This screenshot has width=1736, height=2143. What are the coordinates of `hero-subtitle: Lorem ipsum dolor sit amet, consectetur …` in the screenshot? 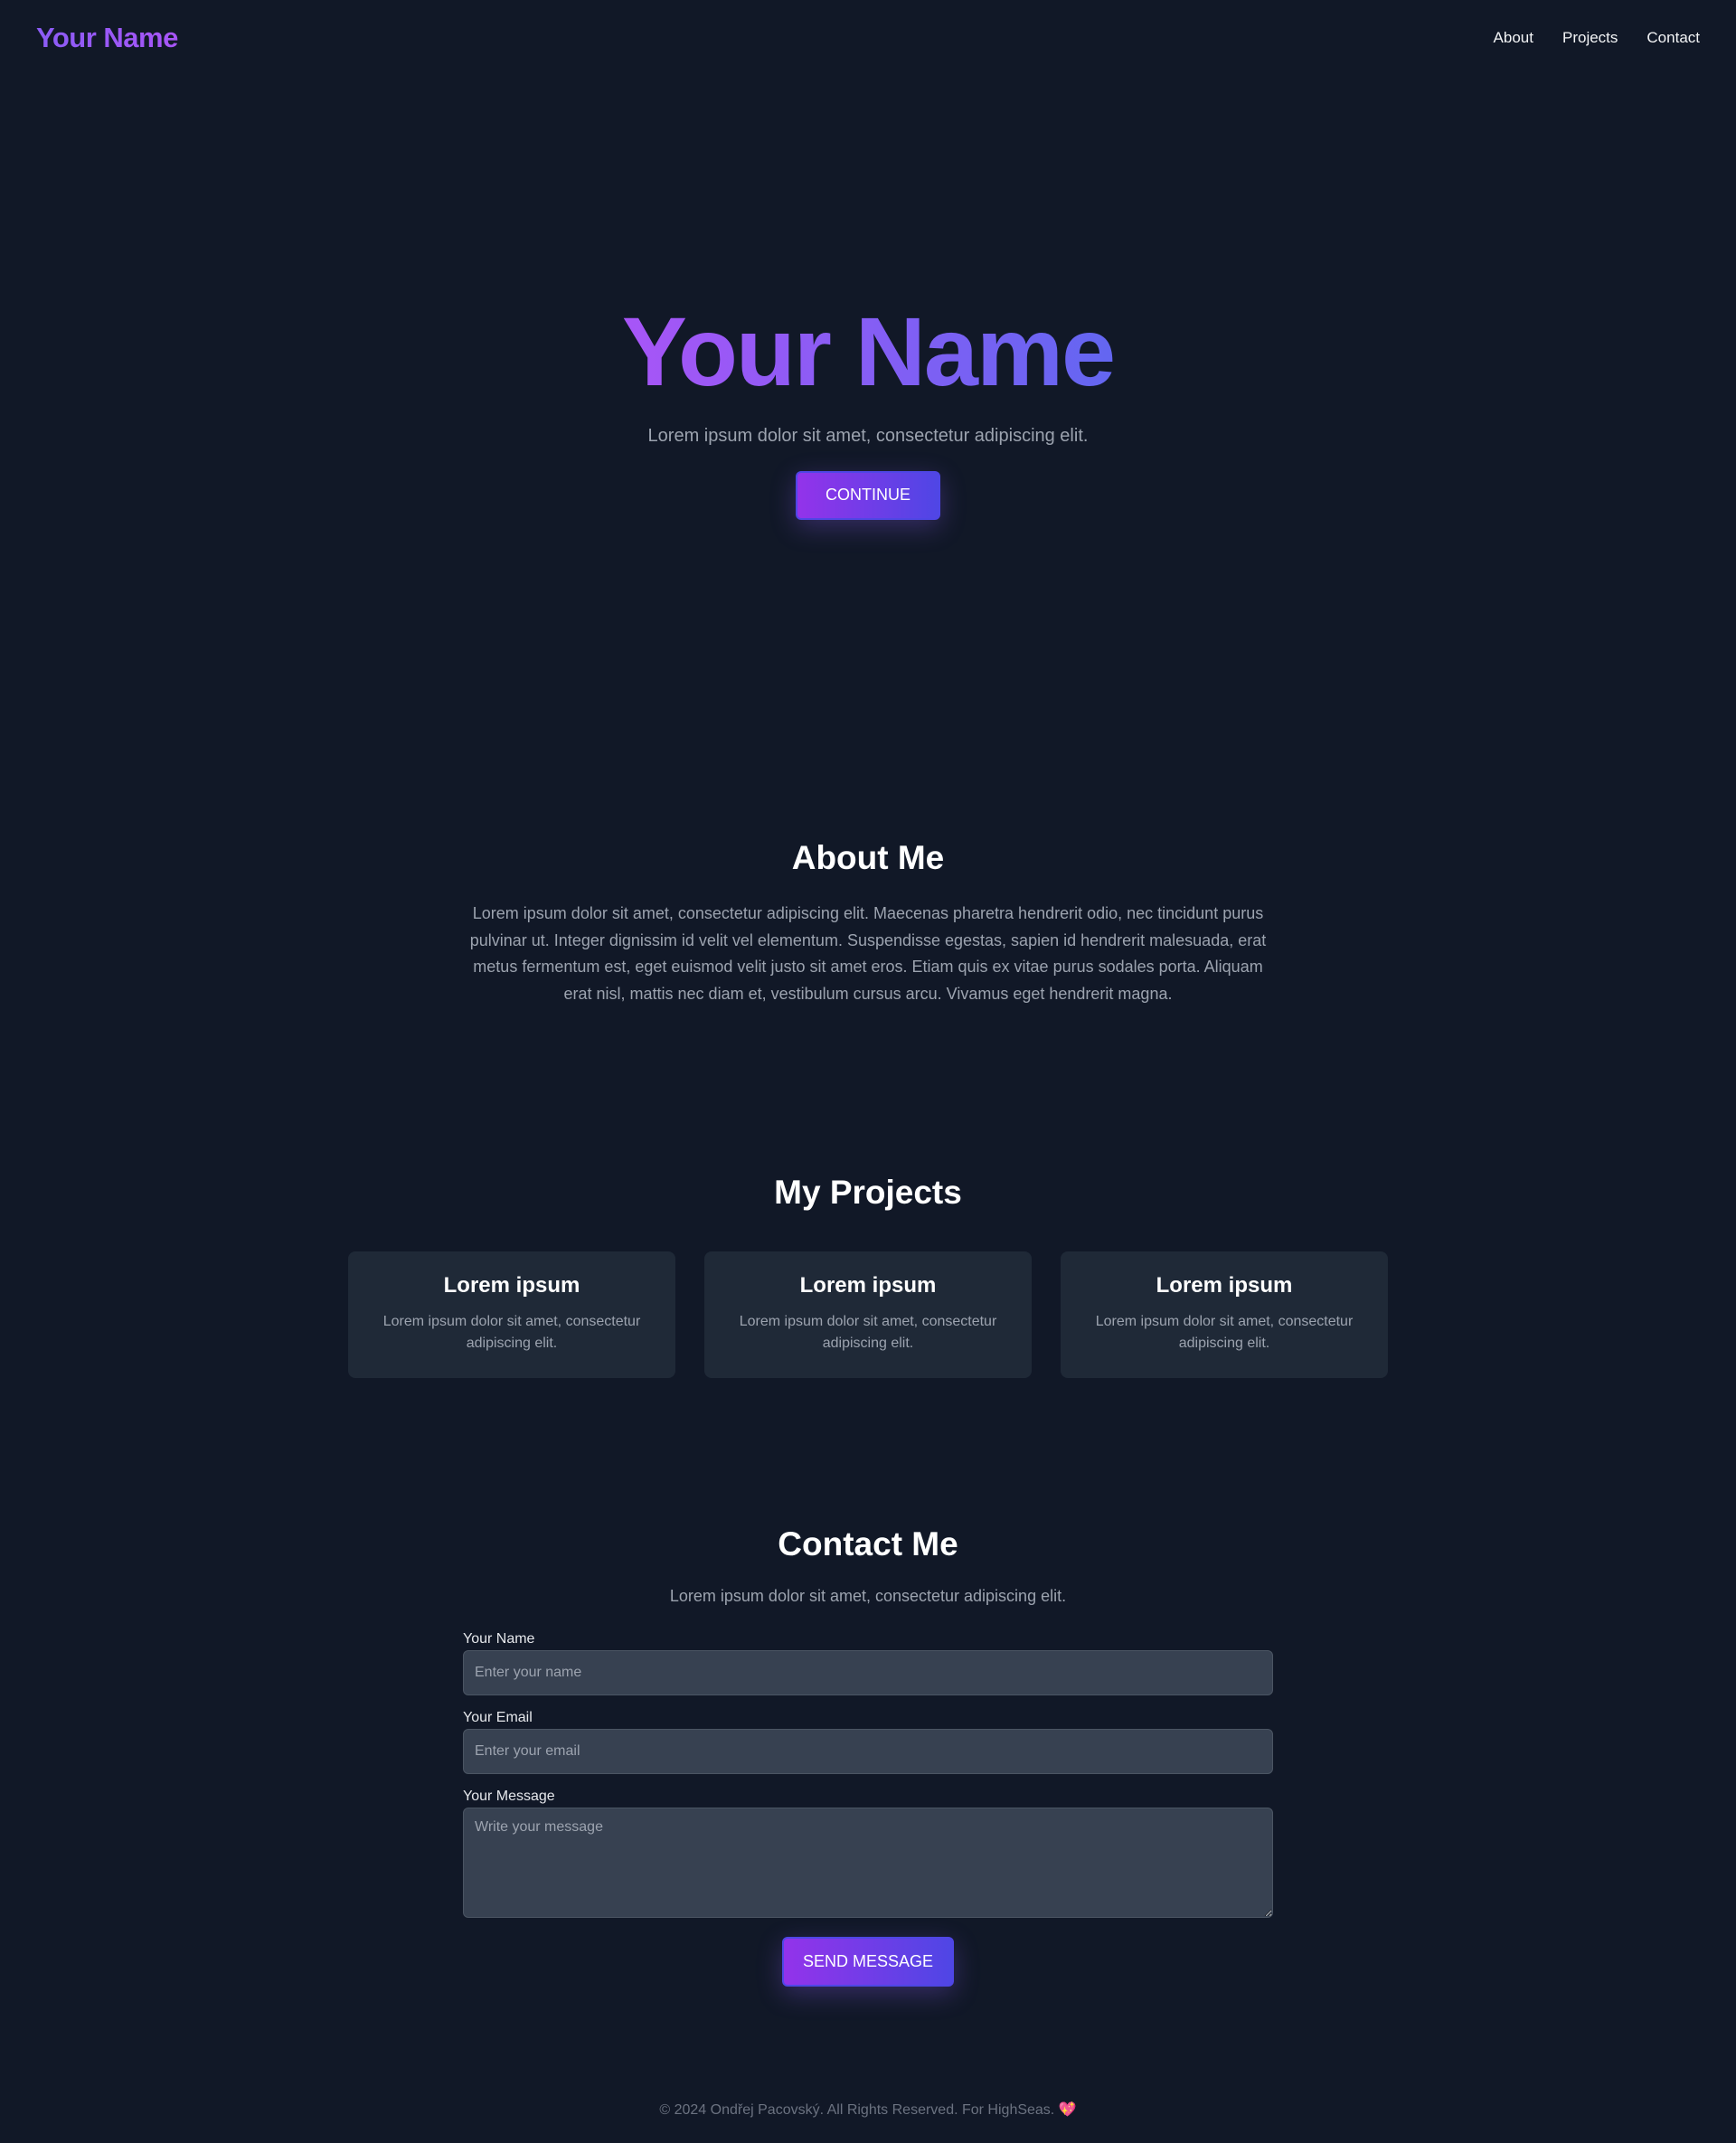 It's located at (868, 435).